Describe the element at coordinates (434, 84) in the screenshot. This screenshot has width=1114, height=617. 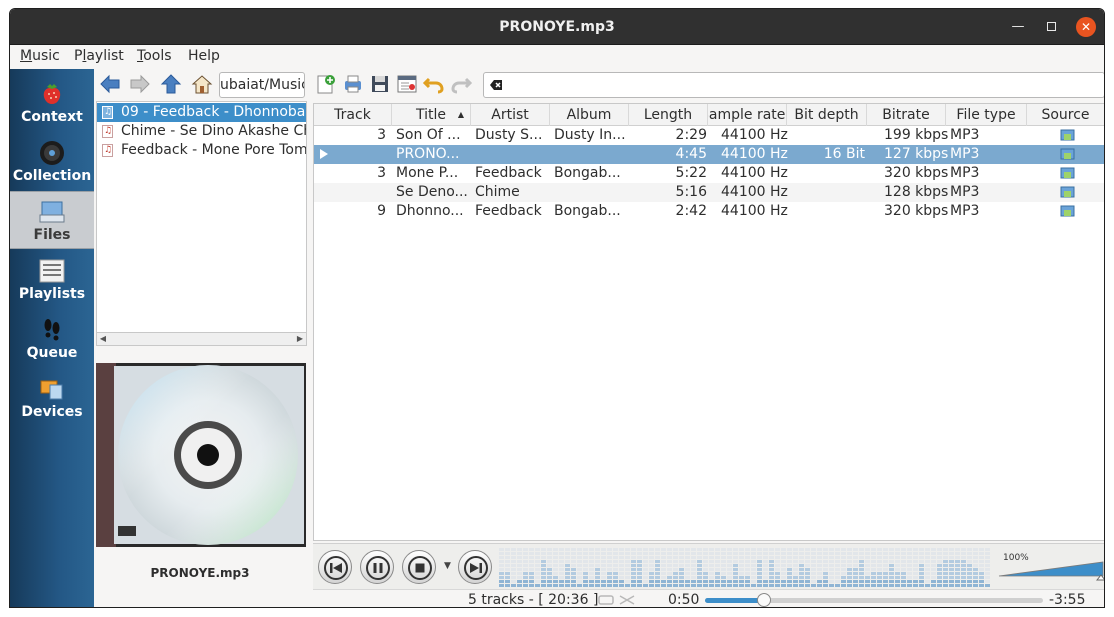
I see `undo-icon` at that location.